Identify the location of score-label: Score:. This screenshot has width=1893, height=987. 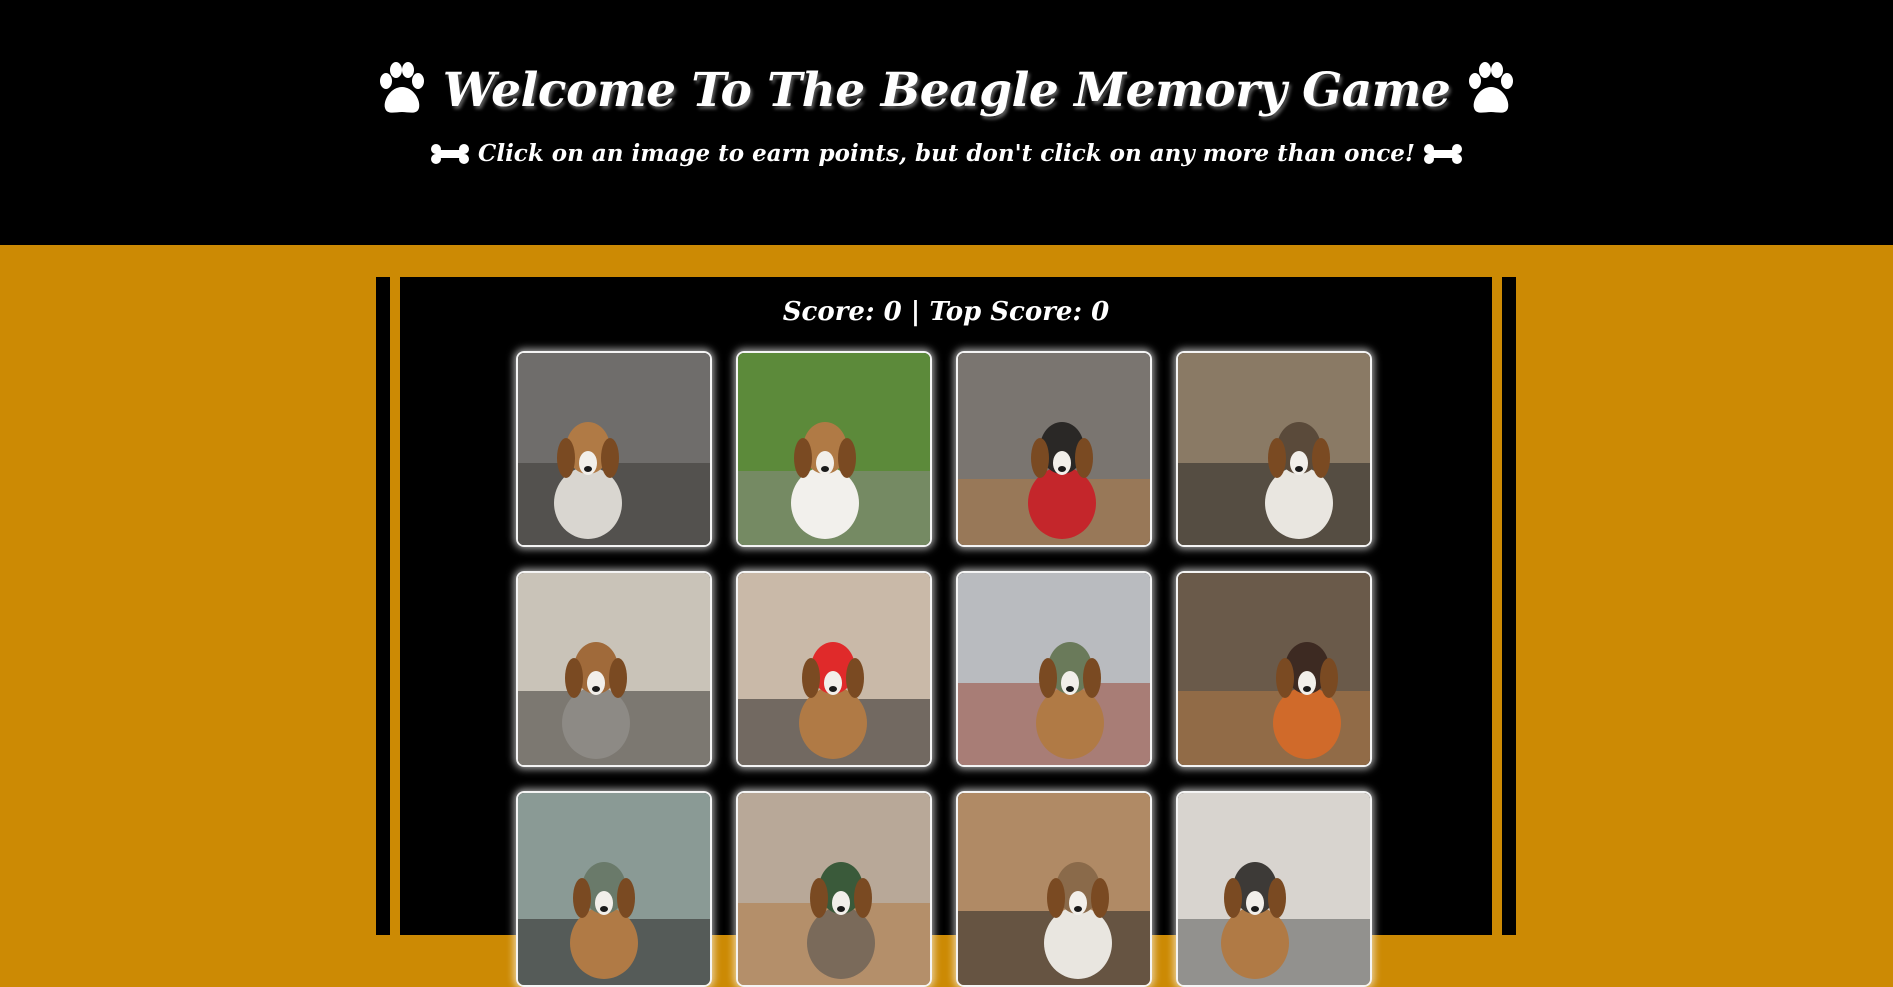
(828, 312).